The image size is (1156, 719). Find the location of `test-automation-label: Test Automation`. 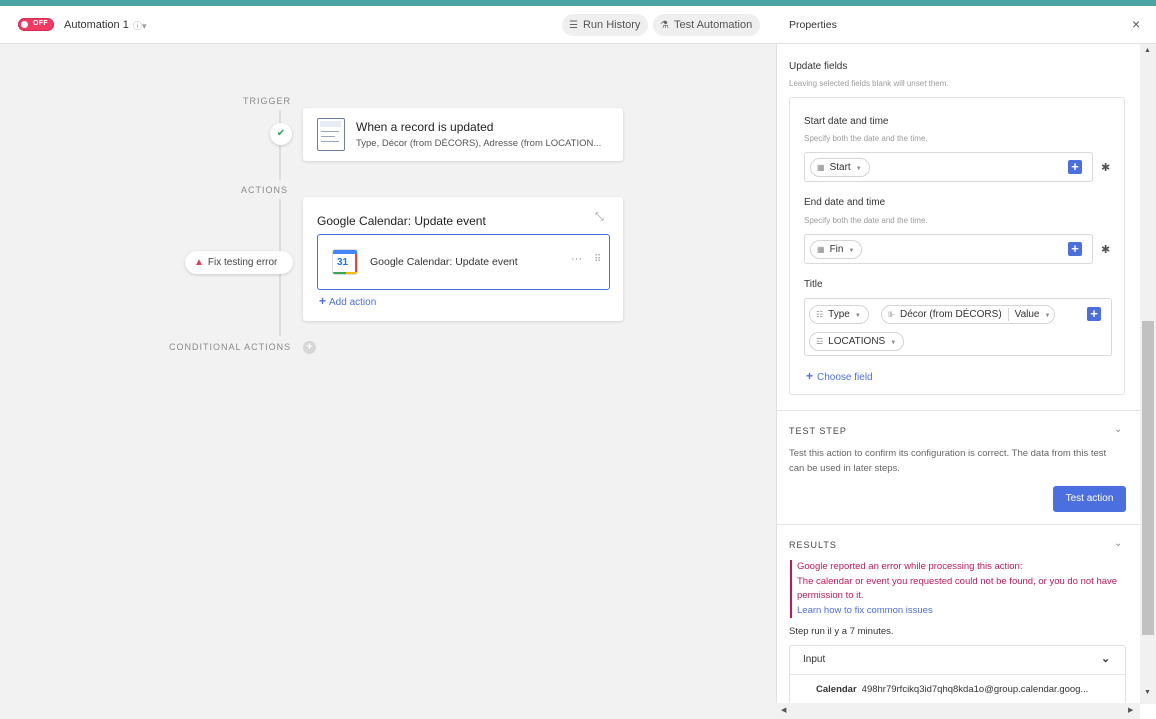

test-automation-label: Test Automation is located at coordinates (713, 25).